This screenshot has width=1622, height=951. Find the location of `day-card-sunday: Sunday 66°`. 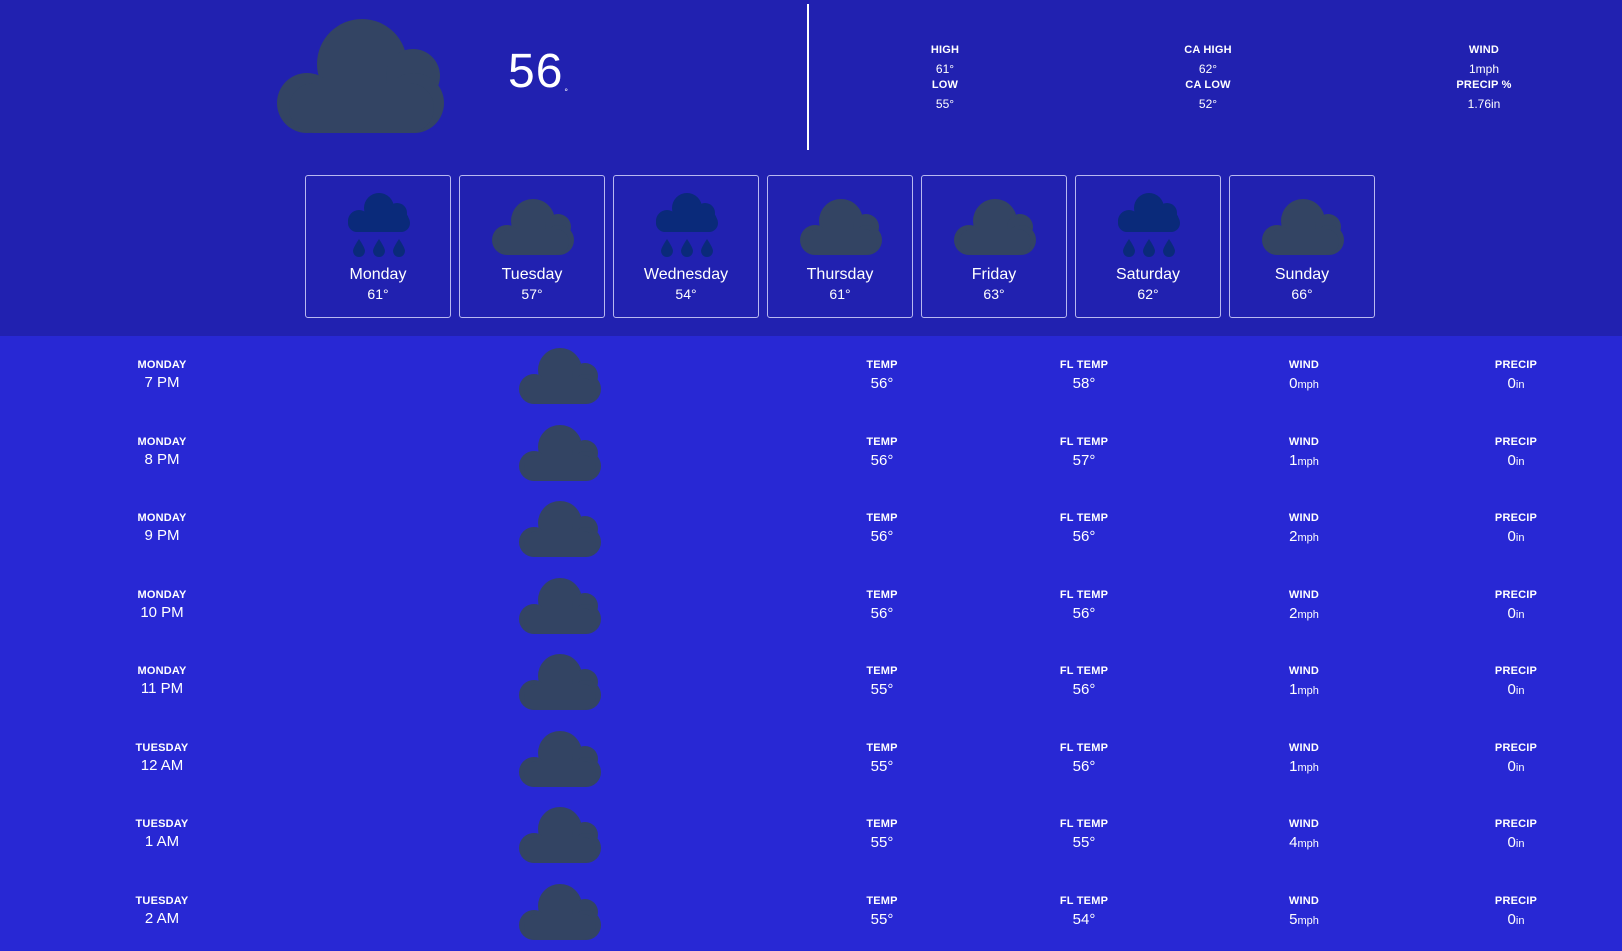

day-card-sunday: Sunday 66° is located at coordinates (1302, 246).